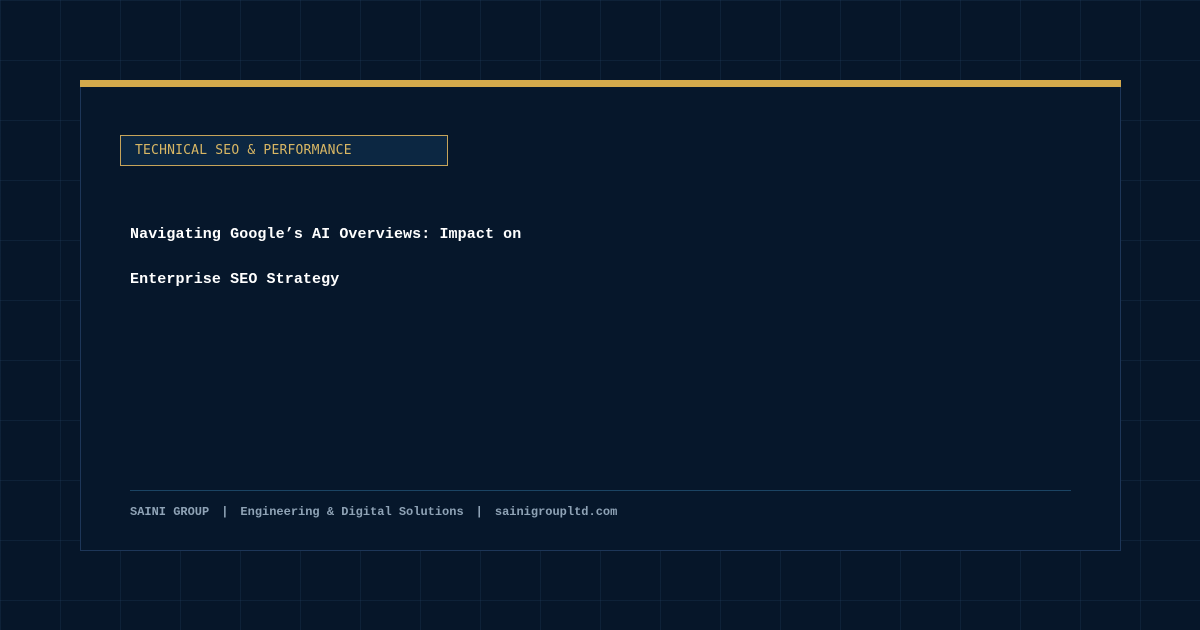 This screenshot has width=1200, height=630. What do you see at coordinates (284, 150) in the screenshot?
I see `category-tag: TECHNICAL SEO & PERFORMANCE` at bounding box center [284, 150].